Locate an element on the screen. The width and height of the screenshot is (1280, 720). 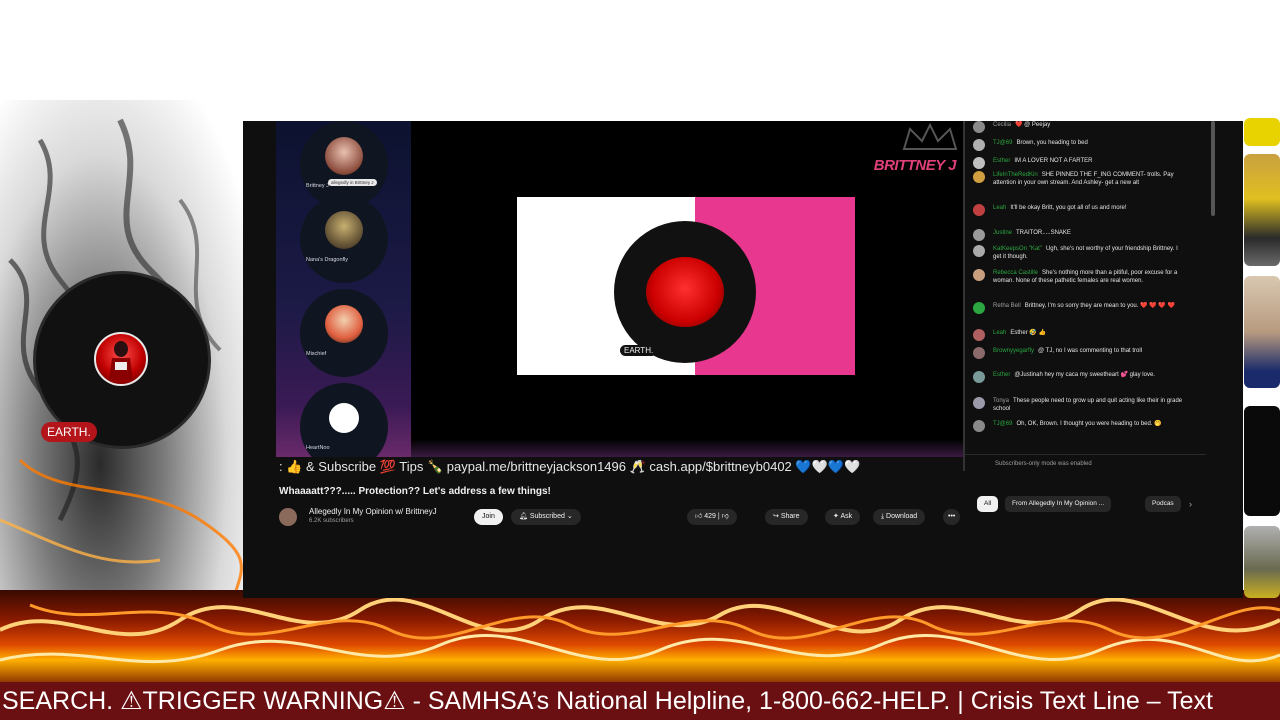
chat-message: Cecilia ❤️ @ Peejay is located at coordinates (1078, 127).